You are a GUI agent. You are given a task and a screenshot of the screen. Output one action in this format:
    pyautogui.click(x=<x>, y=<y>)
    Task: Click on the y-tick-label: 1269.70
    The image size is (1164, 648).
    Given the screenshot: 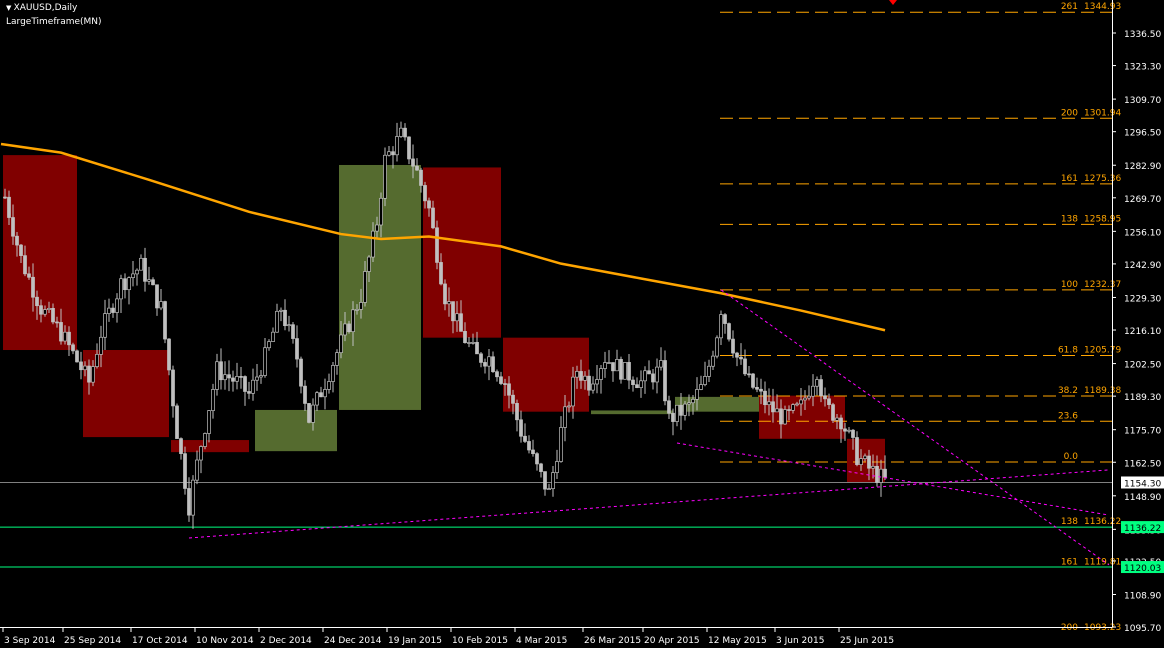 What is the action you would take?
    pyautogui.click(x=1142, y=200)
    